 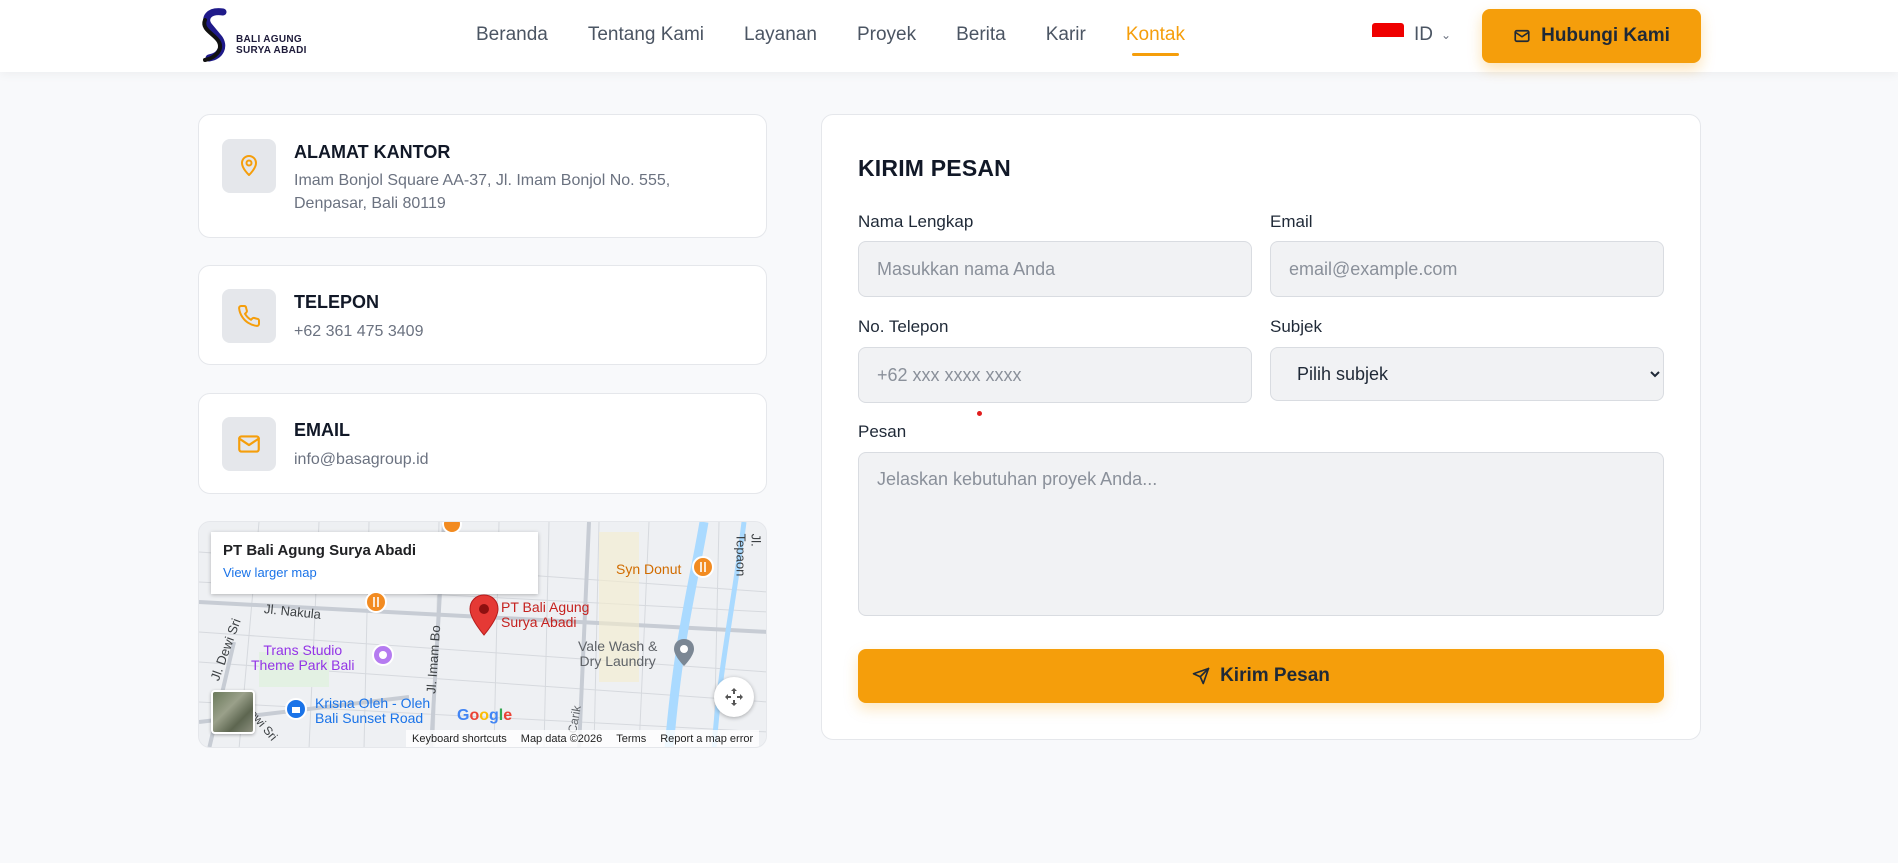 What do you see at coordinates (370, 203) in the screenshot?
I see `address-line-2: Denpasar, Bali 80119` at bounding box center [370, 203].